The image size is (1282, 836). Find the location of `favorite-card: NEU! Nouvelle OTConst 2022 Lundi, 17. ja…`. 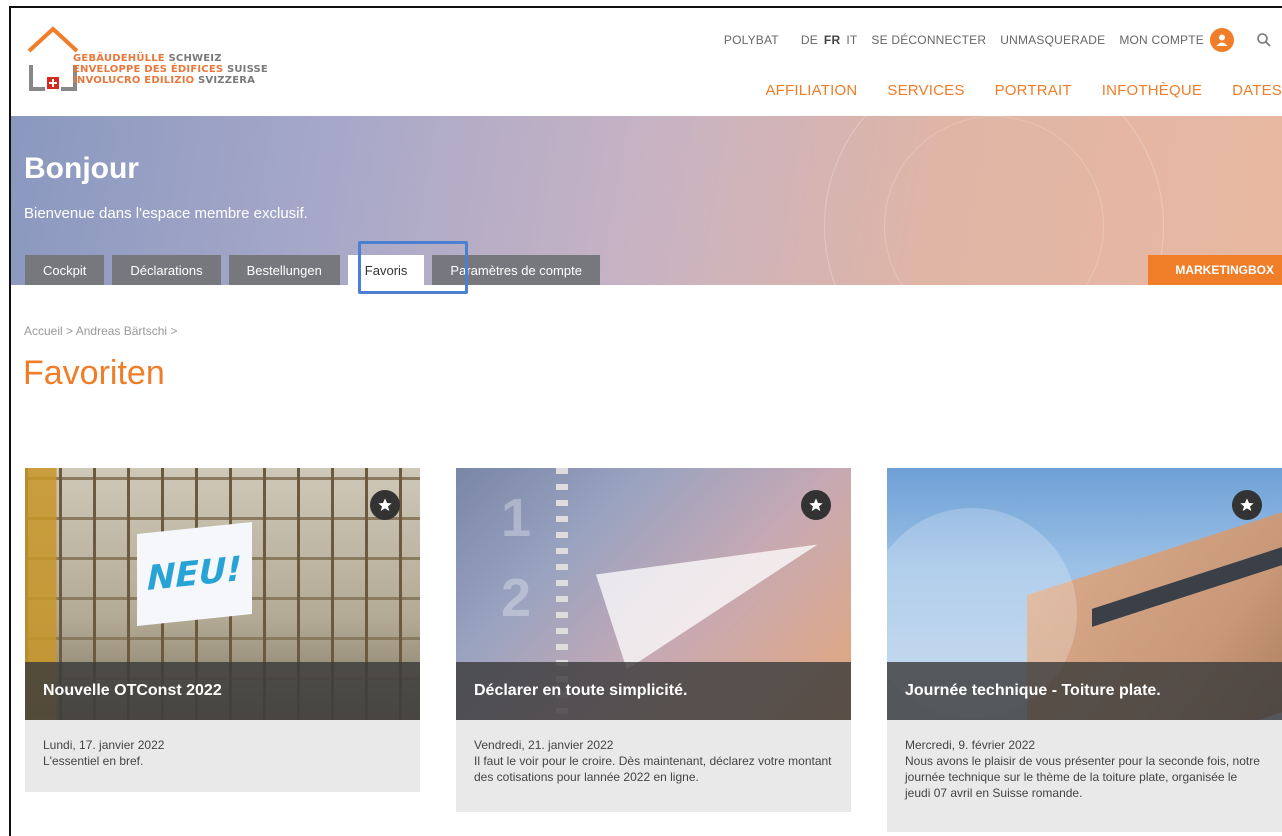

favorite-card: NEU! Nouvelle OTConst 2022 Lundi, 17. ja… is located at coordinates (222, 630).